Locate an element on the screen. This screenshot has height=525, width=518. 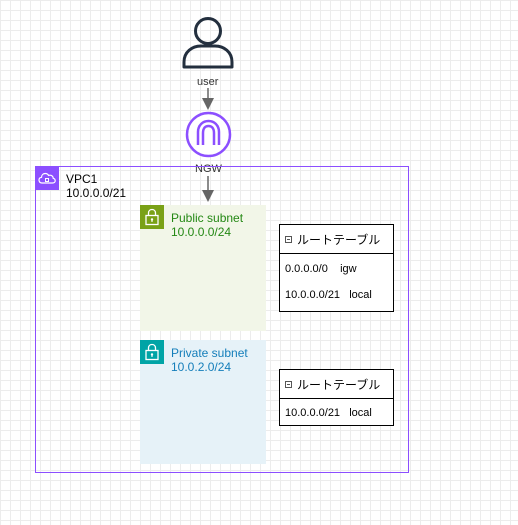
nat-gateway-node is located at coordinates (208, 134).